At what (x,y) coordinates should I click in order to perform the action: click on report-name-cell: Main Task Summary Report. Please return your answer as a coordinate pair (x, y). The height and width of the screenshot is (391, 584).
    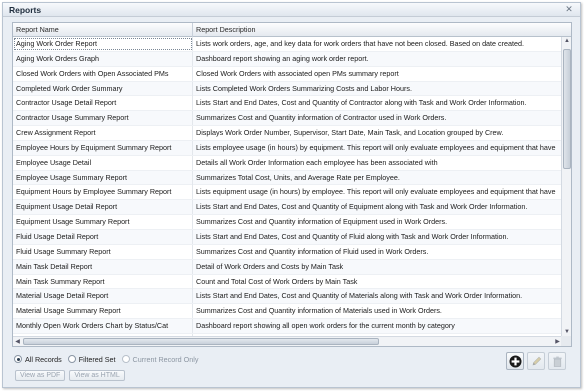
    Looking at the image, I should click on (103, 281).